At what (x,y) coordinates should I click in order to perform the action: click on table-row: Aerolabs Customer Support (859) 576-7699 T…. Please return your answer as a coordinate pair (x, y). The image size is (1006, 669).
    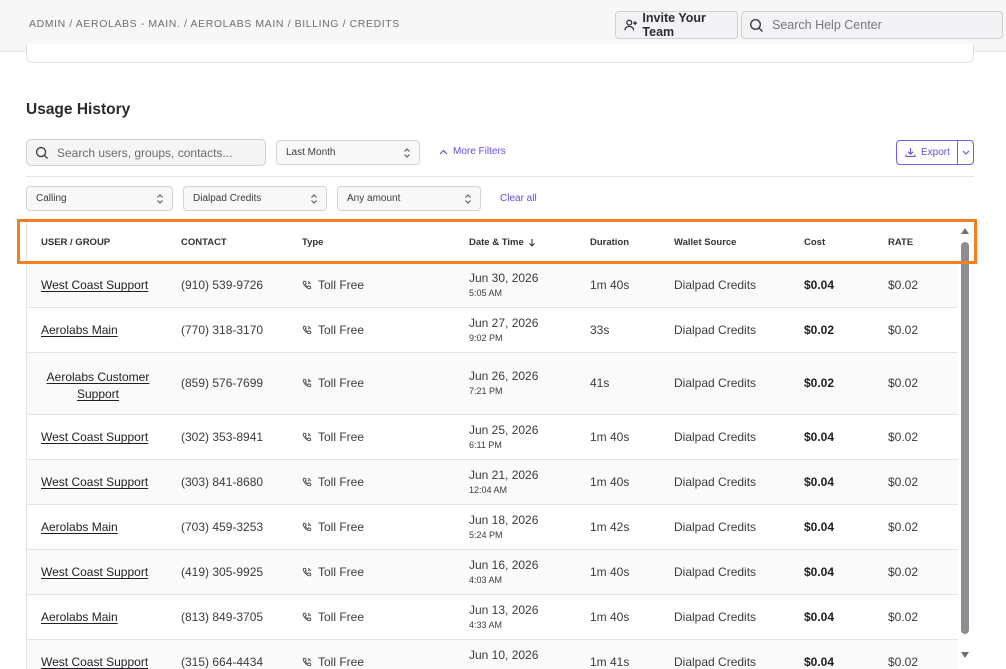
    Looking at the image, I should click on (492, 384).